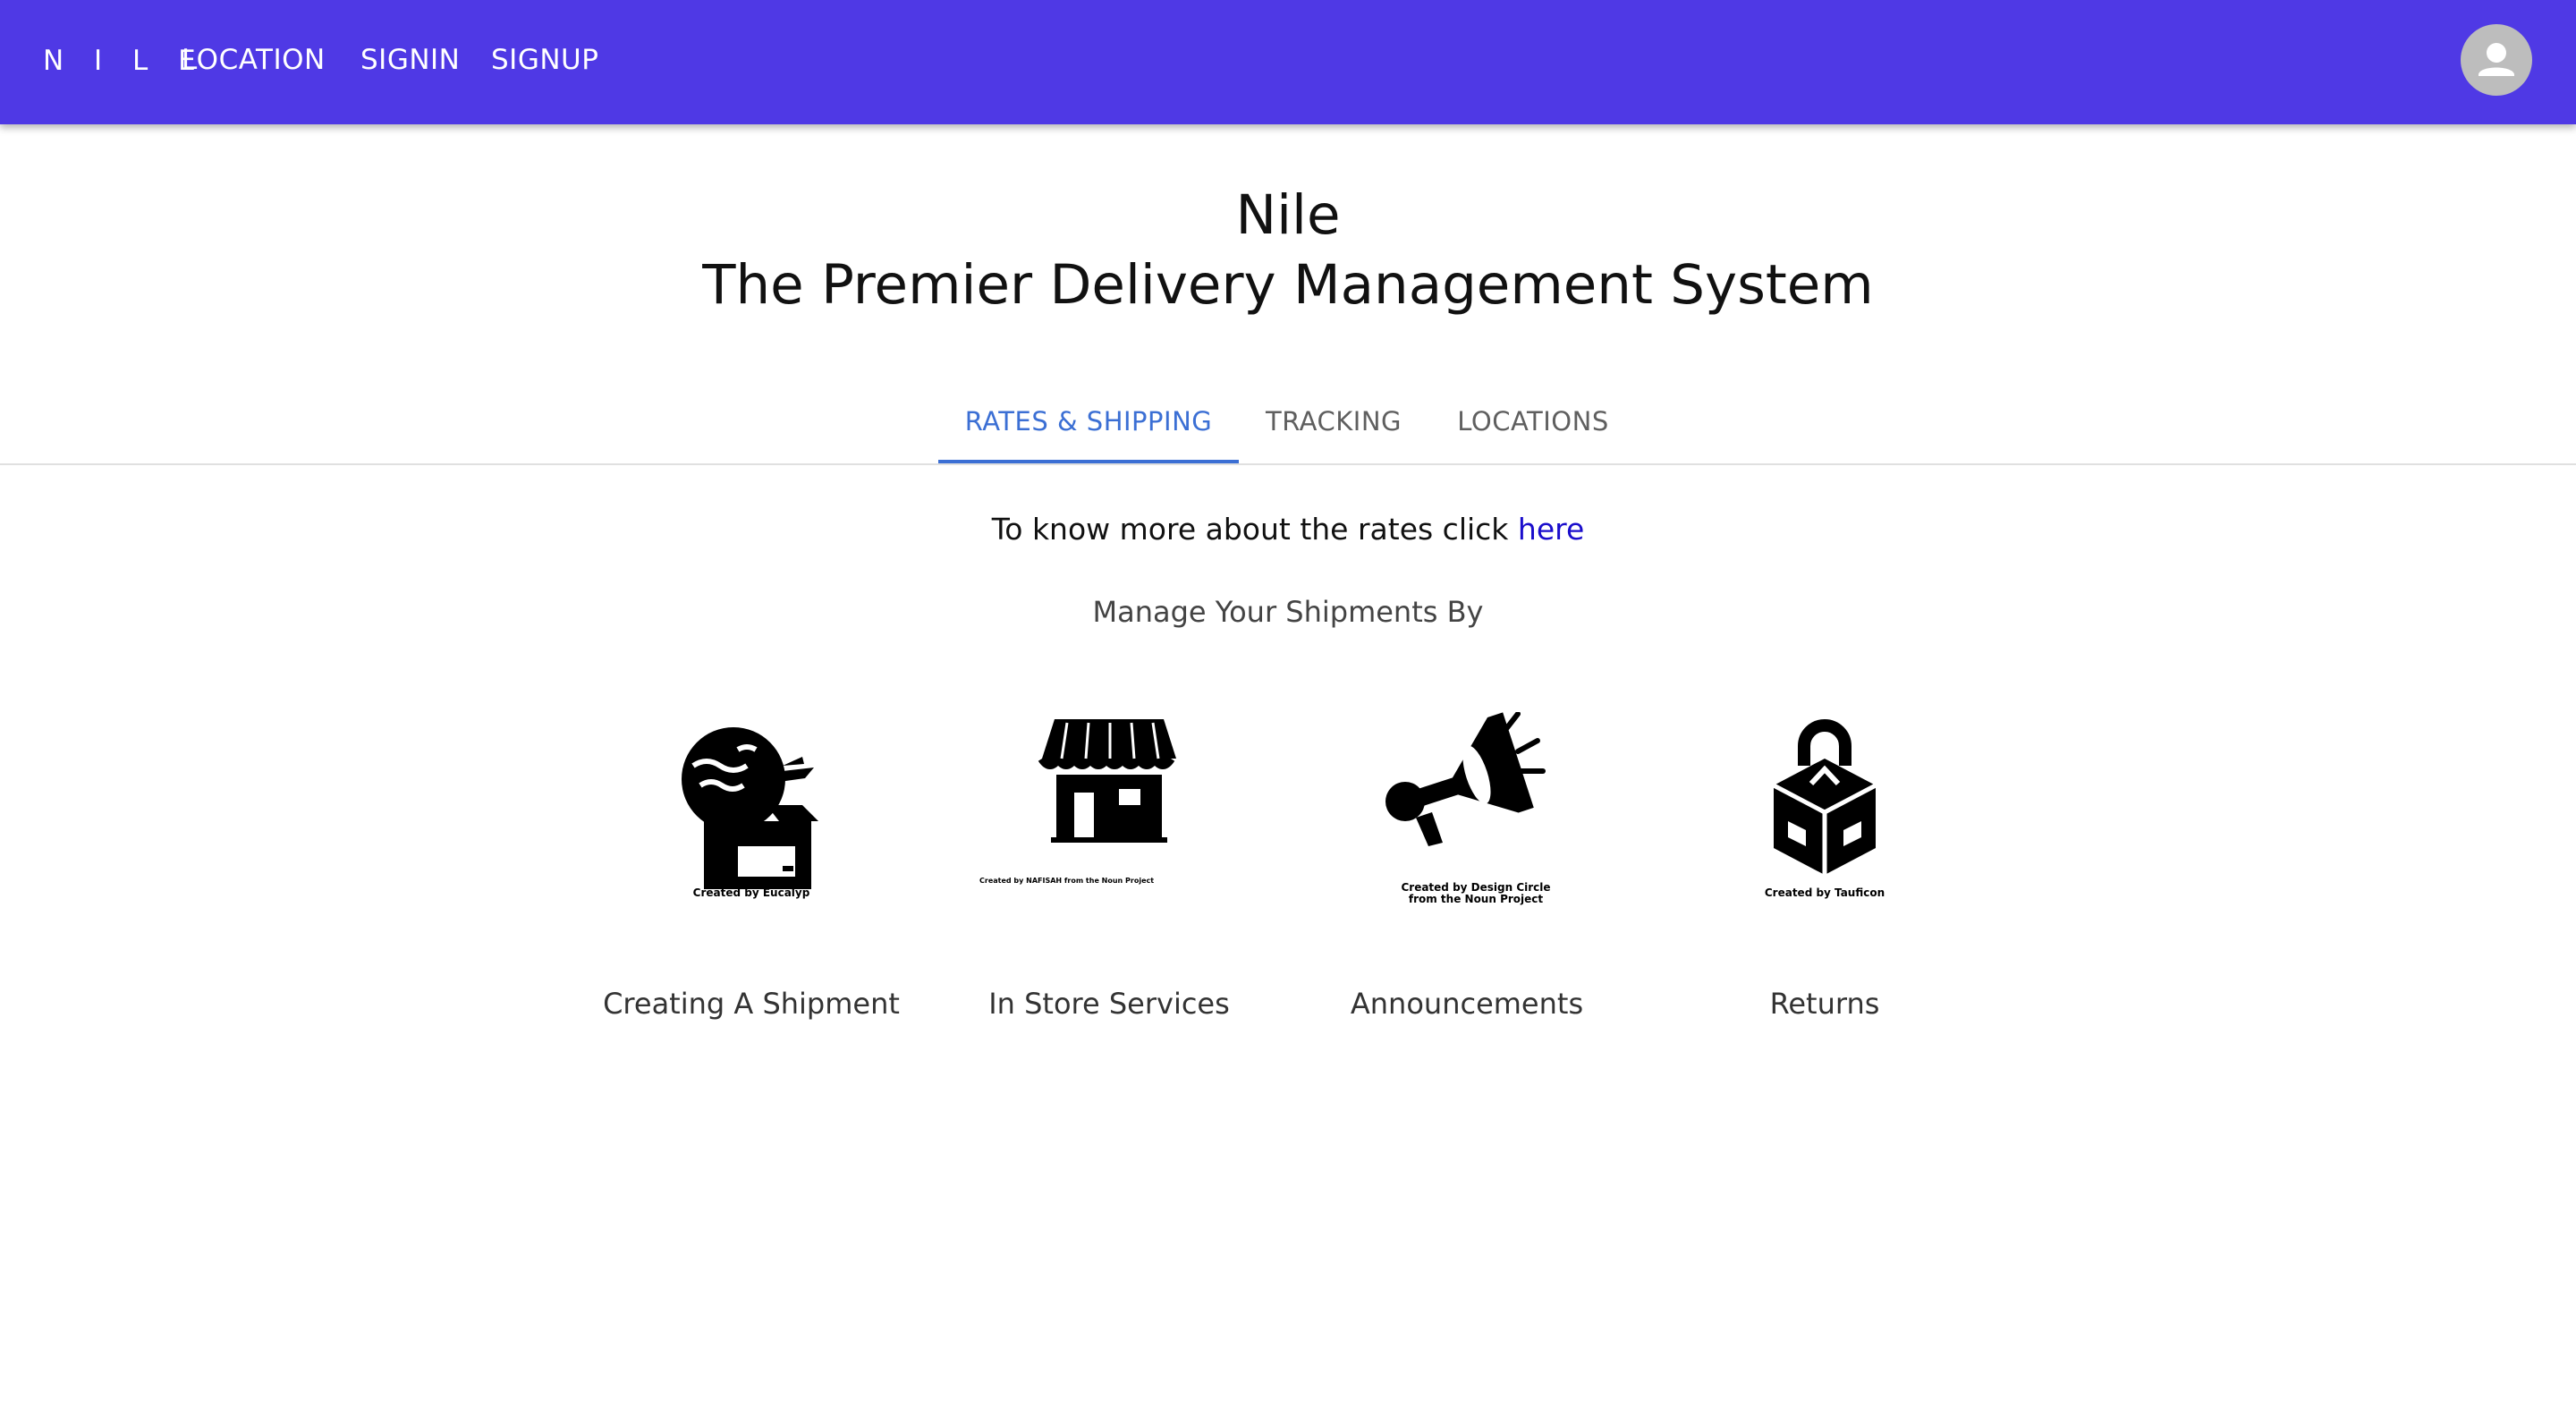  What do you see at coordinates (1467, 1004) in the screenshot?
I see `card-label-announcements: Announcements` at bounding box center [1467, 1004].